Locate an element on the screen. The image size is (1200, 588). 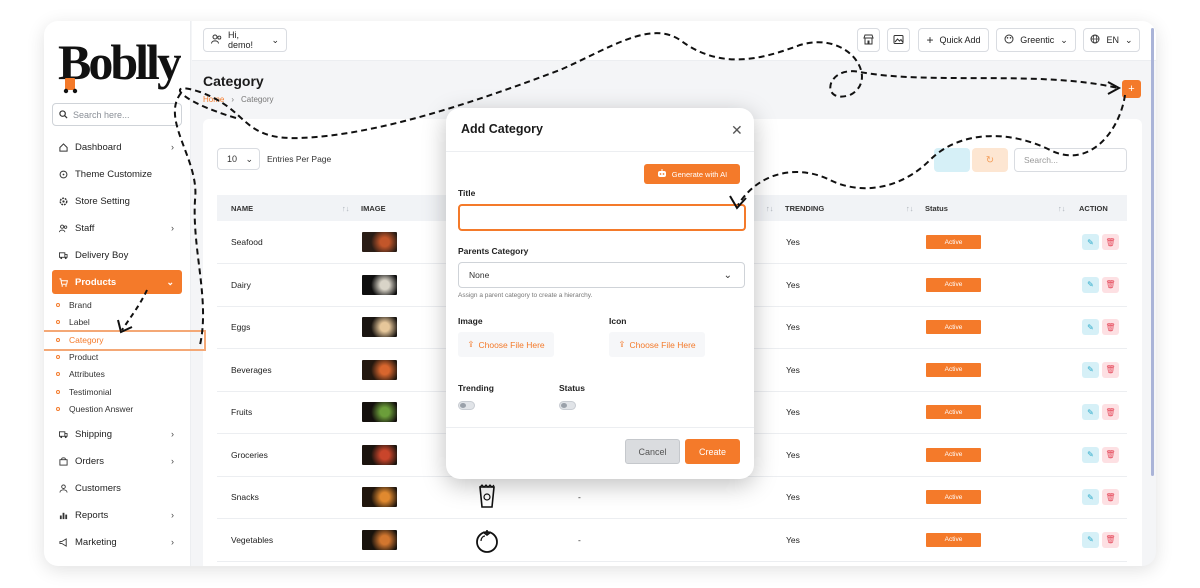
icon-upload-button: ⇪ Choose File Here is located at coordinates (657, 344).